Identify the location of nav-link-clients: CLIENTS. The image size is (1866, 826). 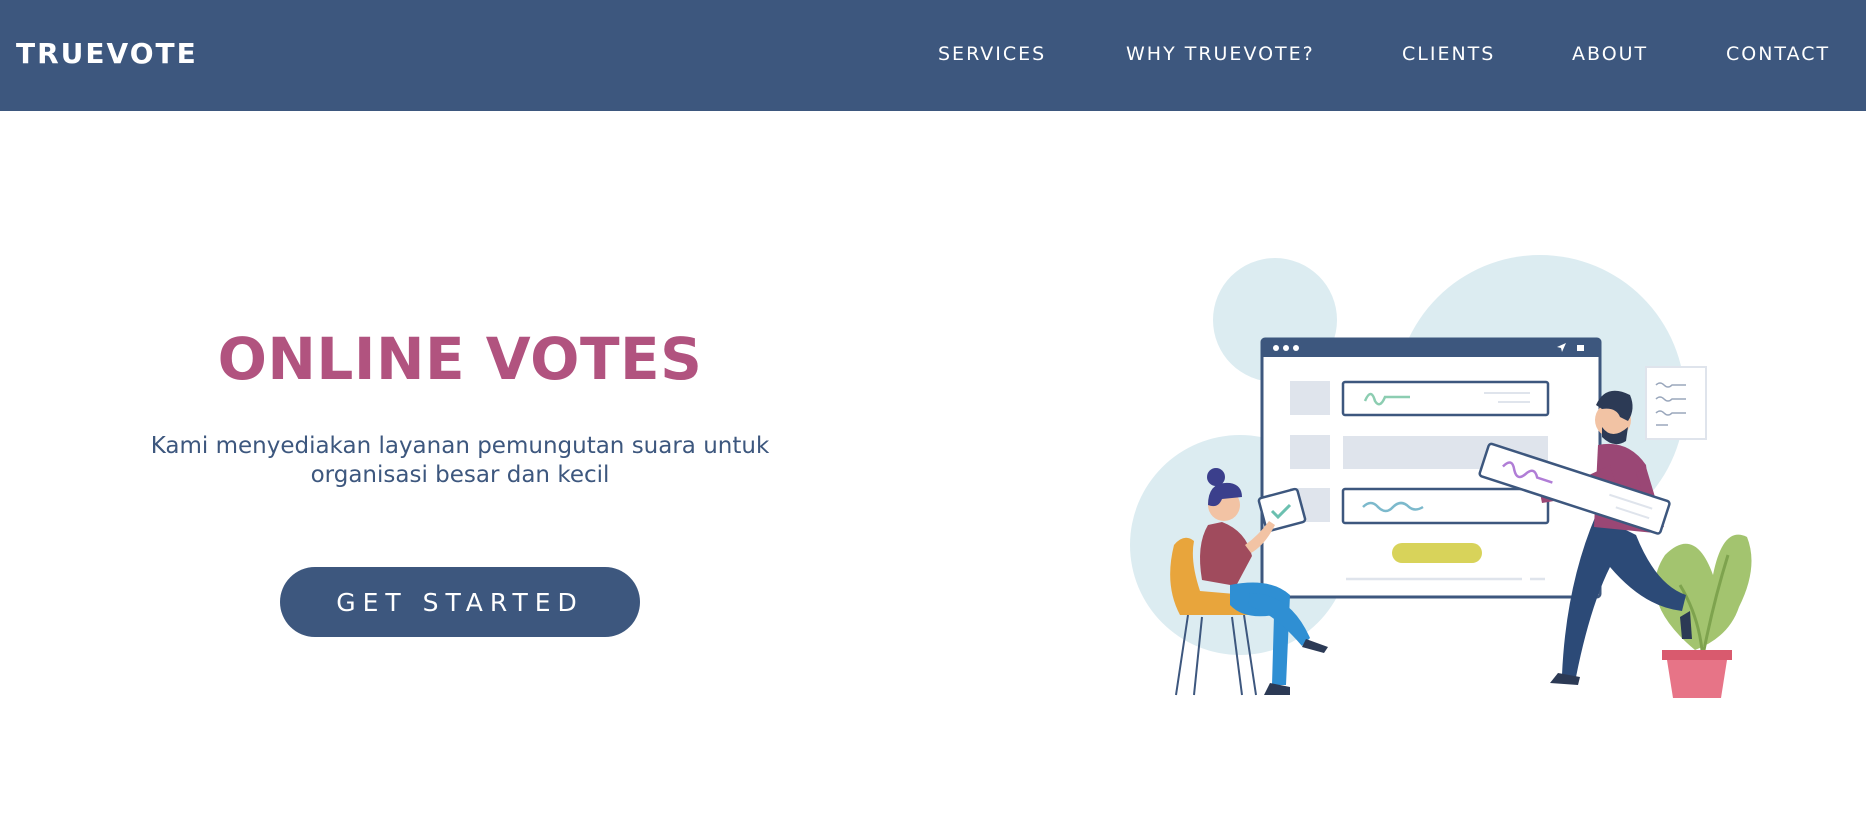
(1448, 54).